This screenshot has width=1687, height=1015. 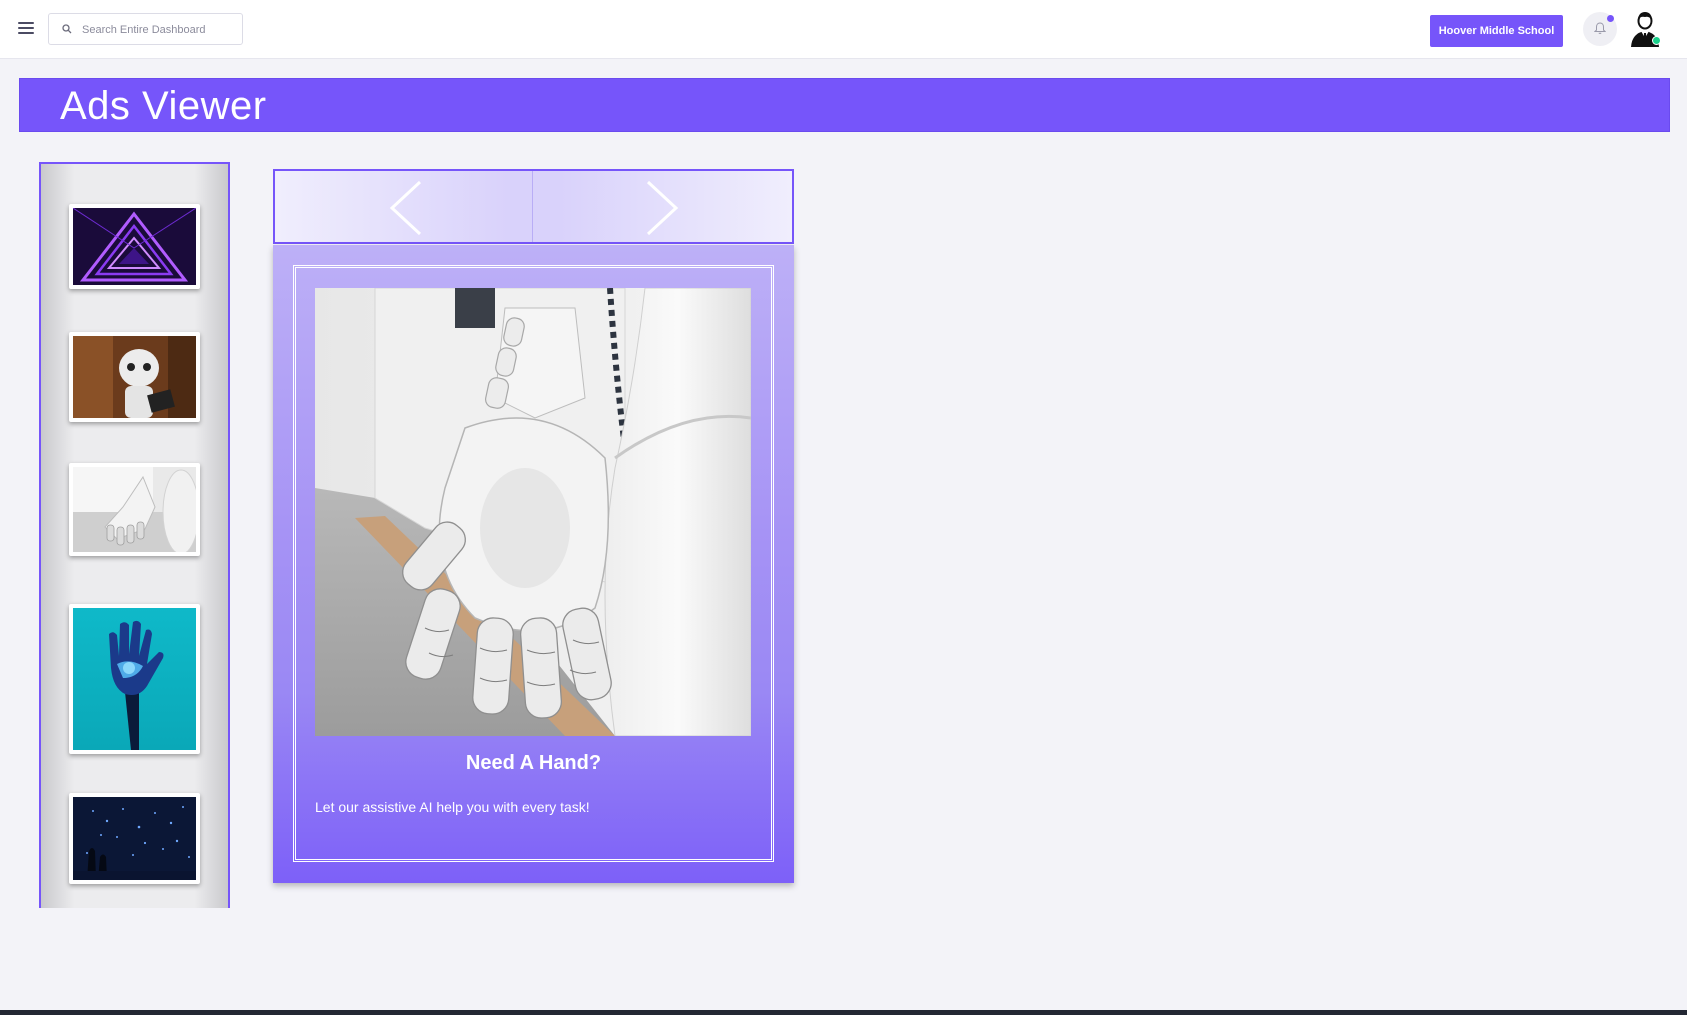 What do you see at coordinates (844, 105) in the screenshot?
I see `page-header-banner: Ads Viewer` at bounding box center [844, 105].